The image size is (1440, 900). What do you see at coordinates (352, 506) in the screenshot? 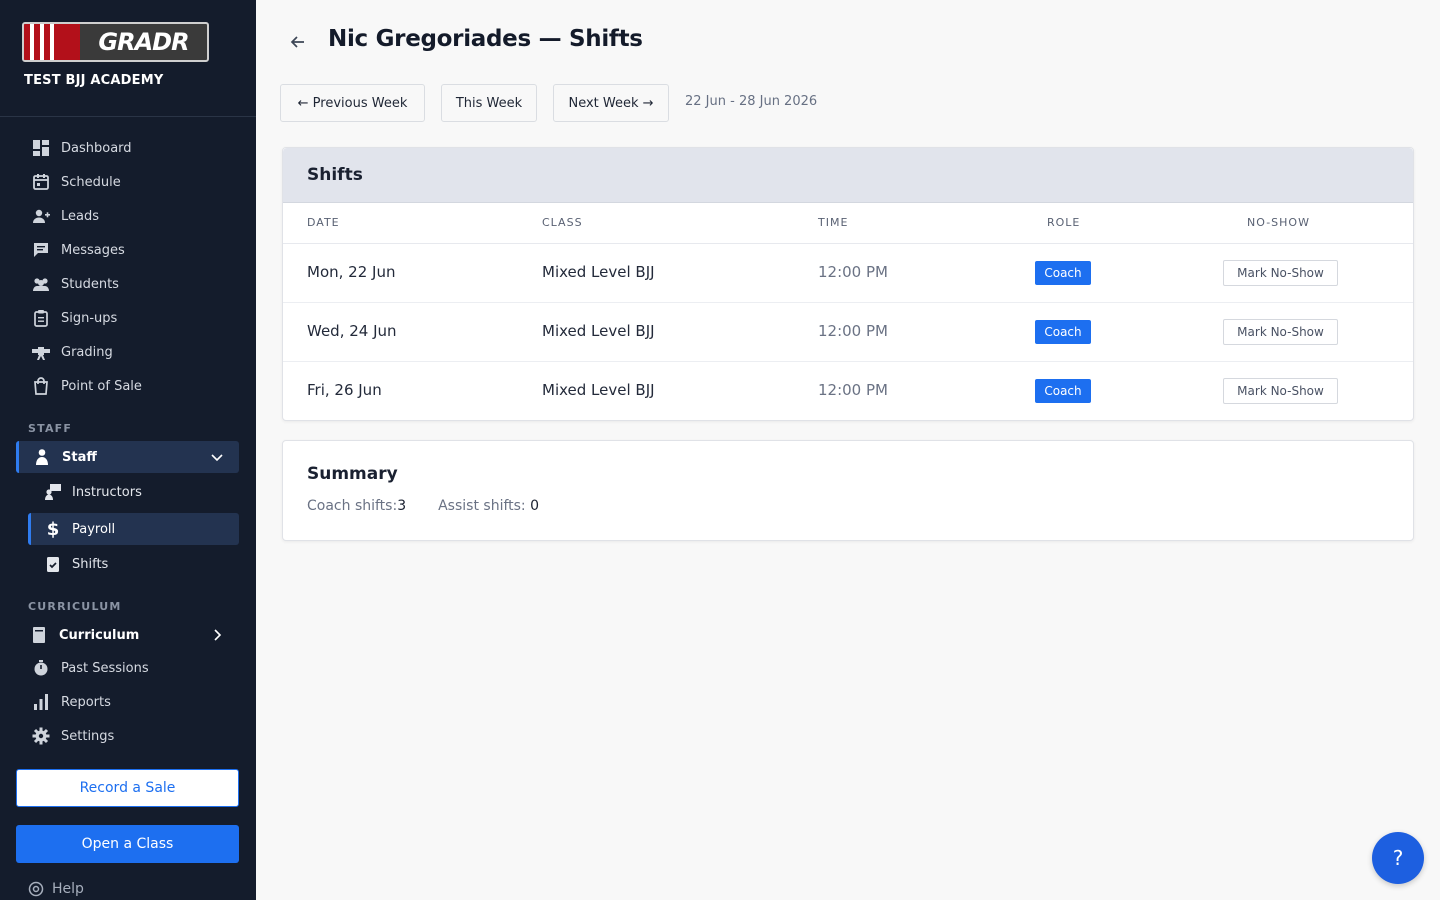
I see `coach-shifts-label: Coach shifts:` at bounding box center [352, 506].